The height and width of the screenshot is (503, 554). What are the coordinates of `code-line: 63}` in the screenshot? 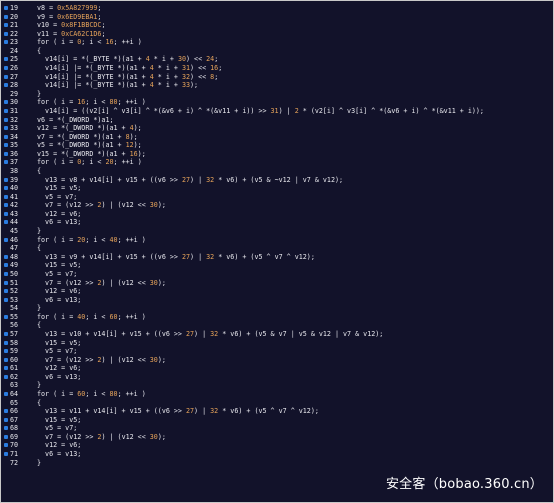 It's located at (277, 385).